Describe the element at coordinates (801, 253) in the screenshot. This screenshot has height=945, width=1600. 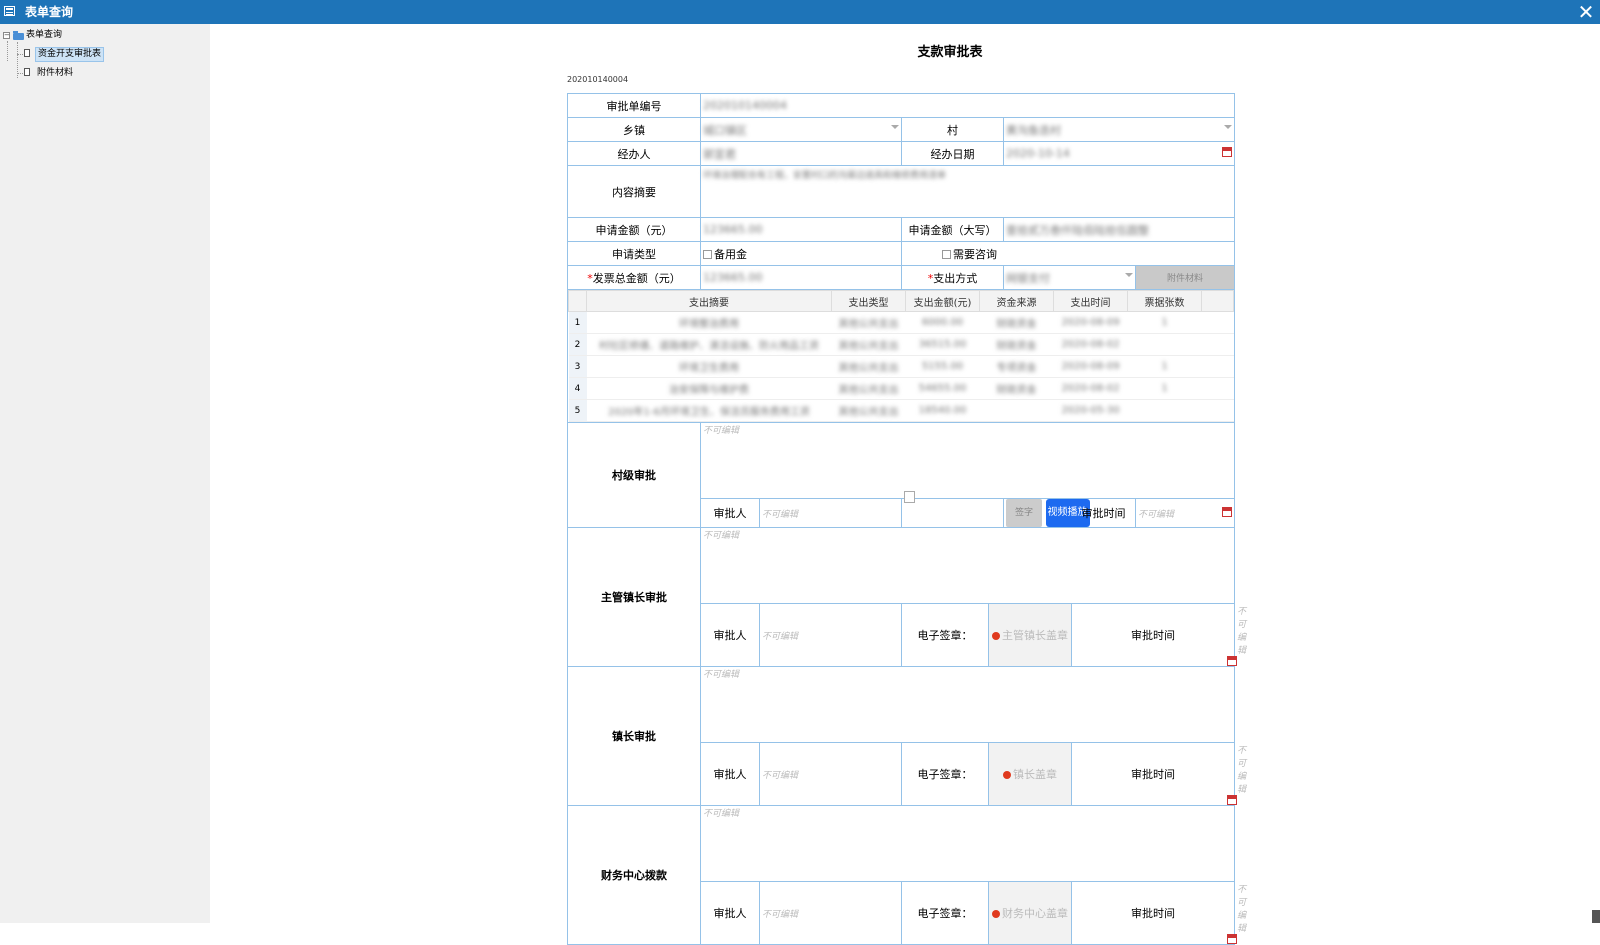
I see `option-reserve-fund: 备用金` at that location.